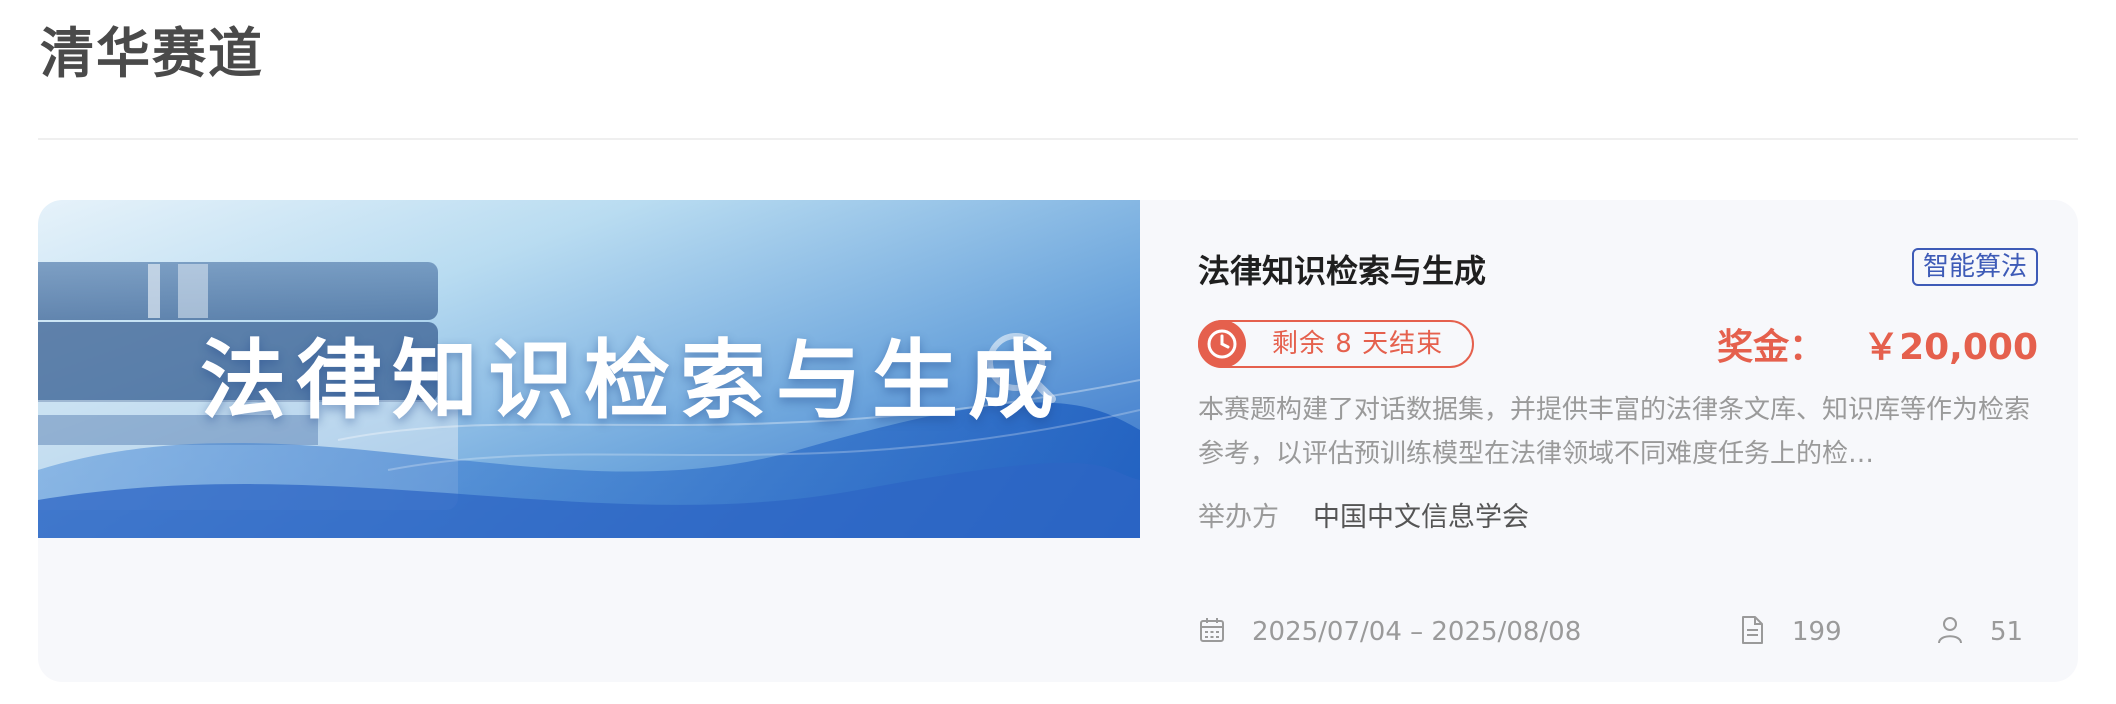 This screenshot has width=2116, height=704. I want to click on date-range-text: 2025/07/04 – 2025/08/08, so click(1417, 632).